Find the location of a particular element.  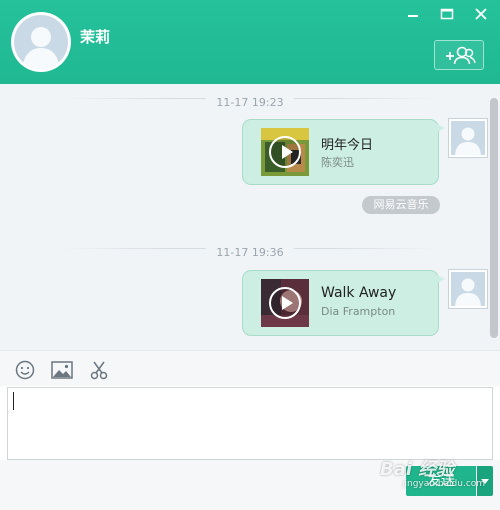

add-member-button is located at coordinates (459, 55).